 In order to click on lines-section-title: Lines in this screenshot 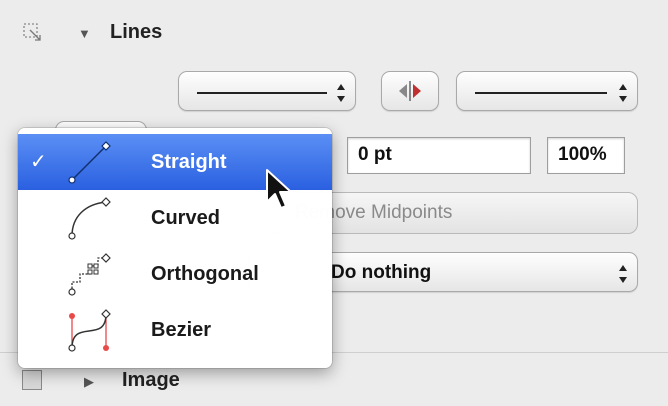, I will do `click(136, 32)`.